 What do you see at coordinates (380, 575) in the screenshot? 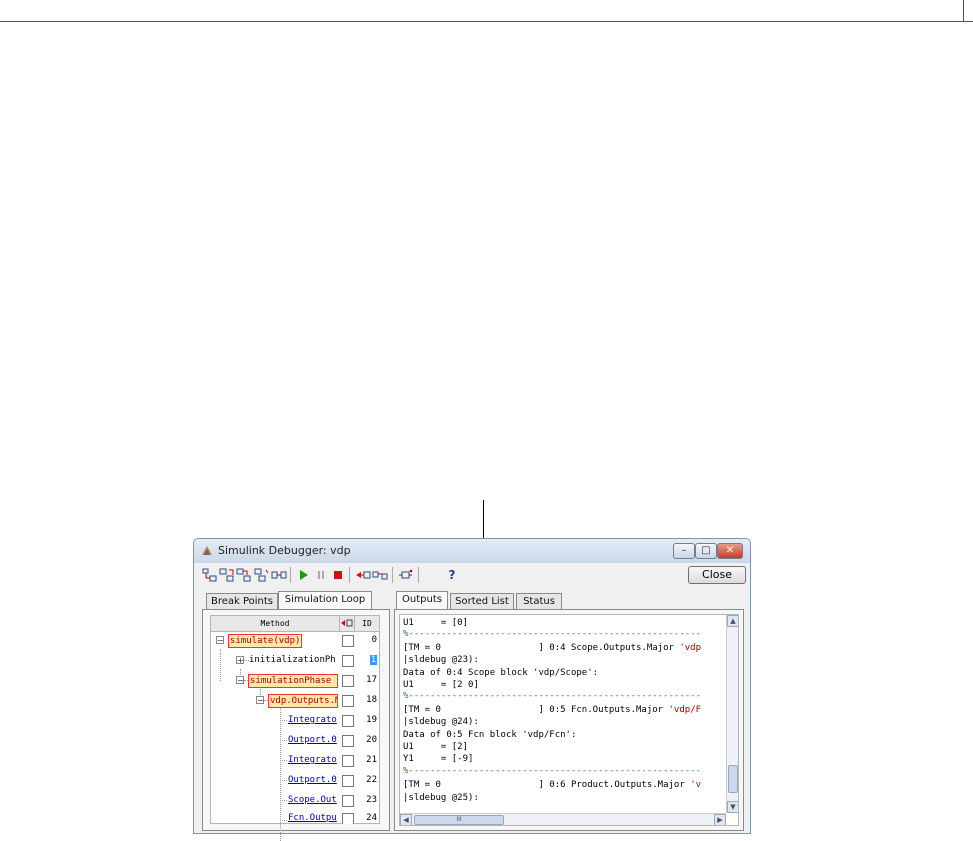
I see `display-io-icon` at bounding box center [380, 575].